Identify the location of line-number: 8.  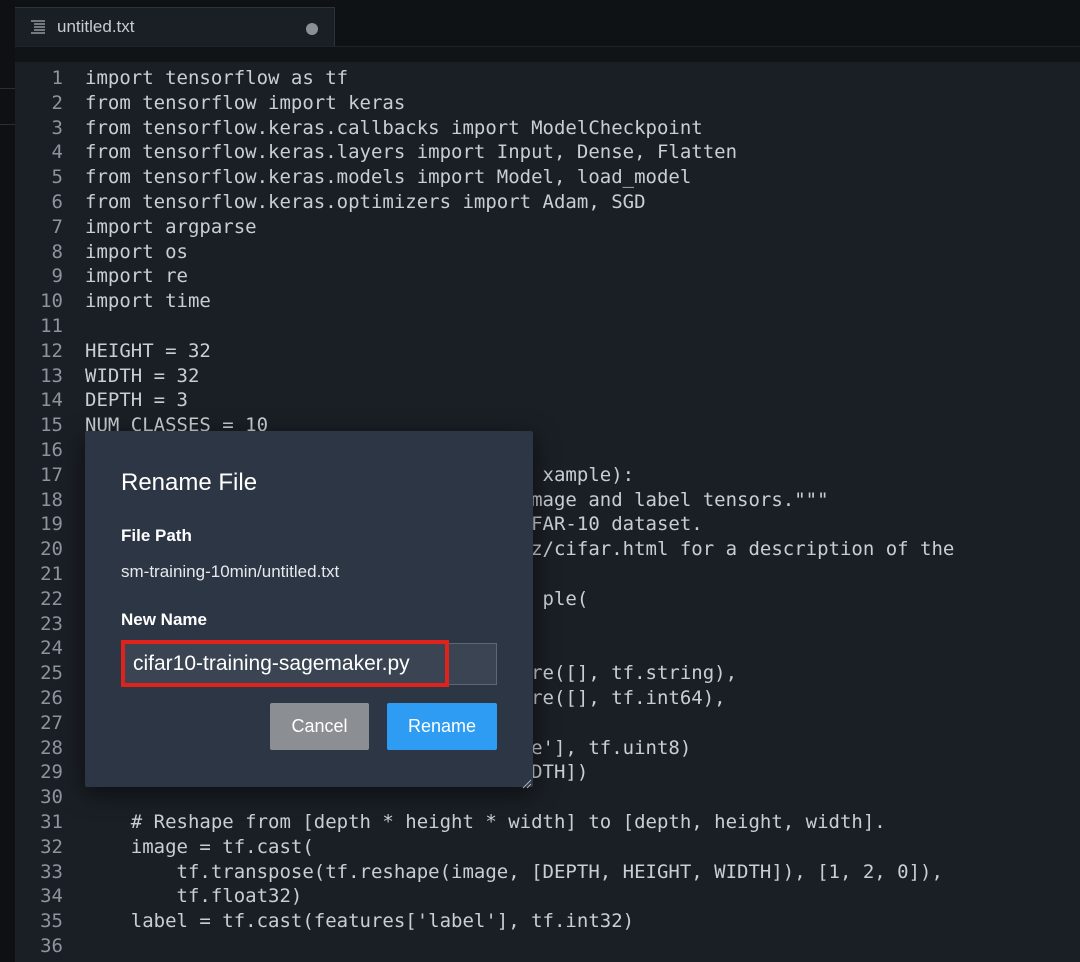
(57, 251).